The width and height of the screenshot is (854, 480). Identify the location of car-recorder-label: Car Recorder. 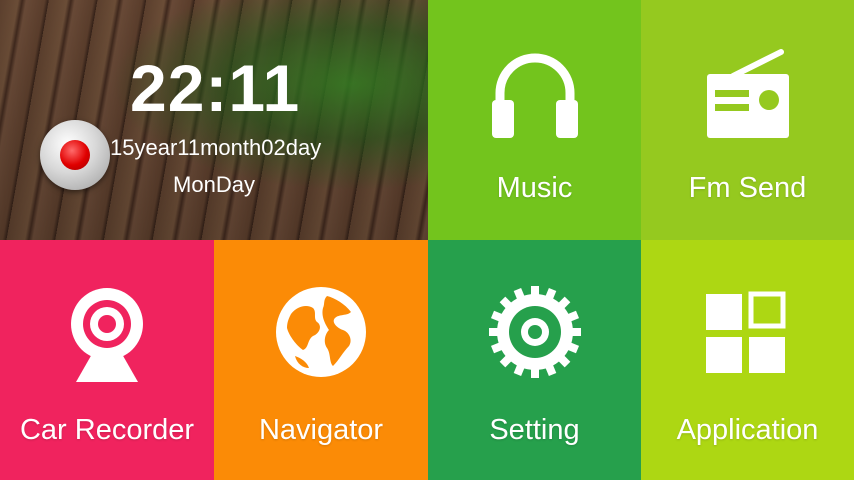
(107, 430).